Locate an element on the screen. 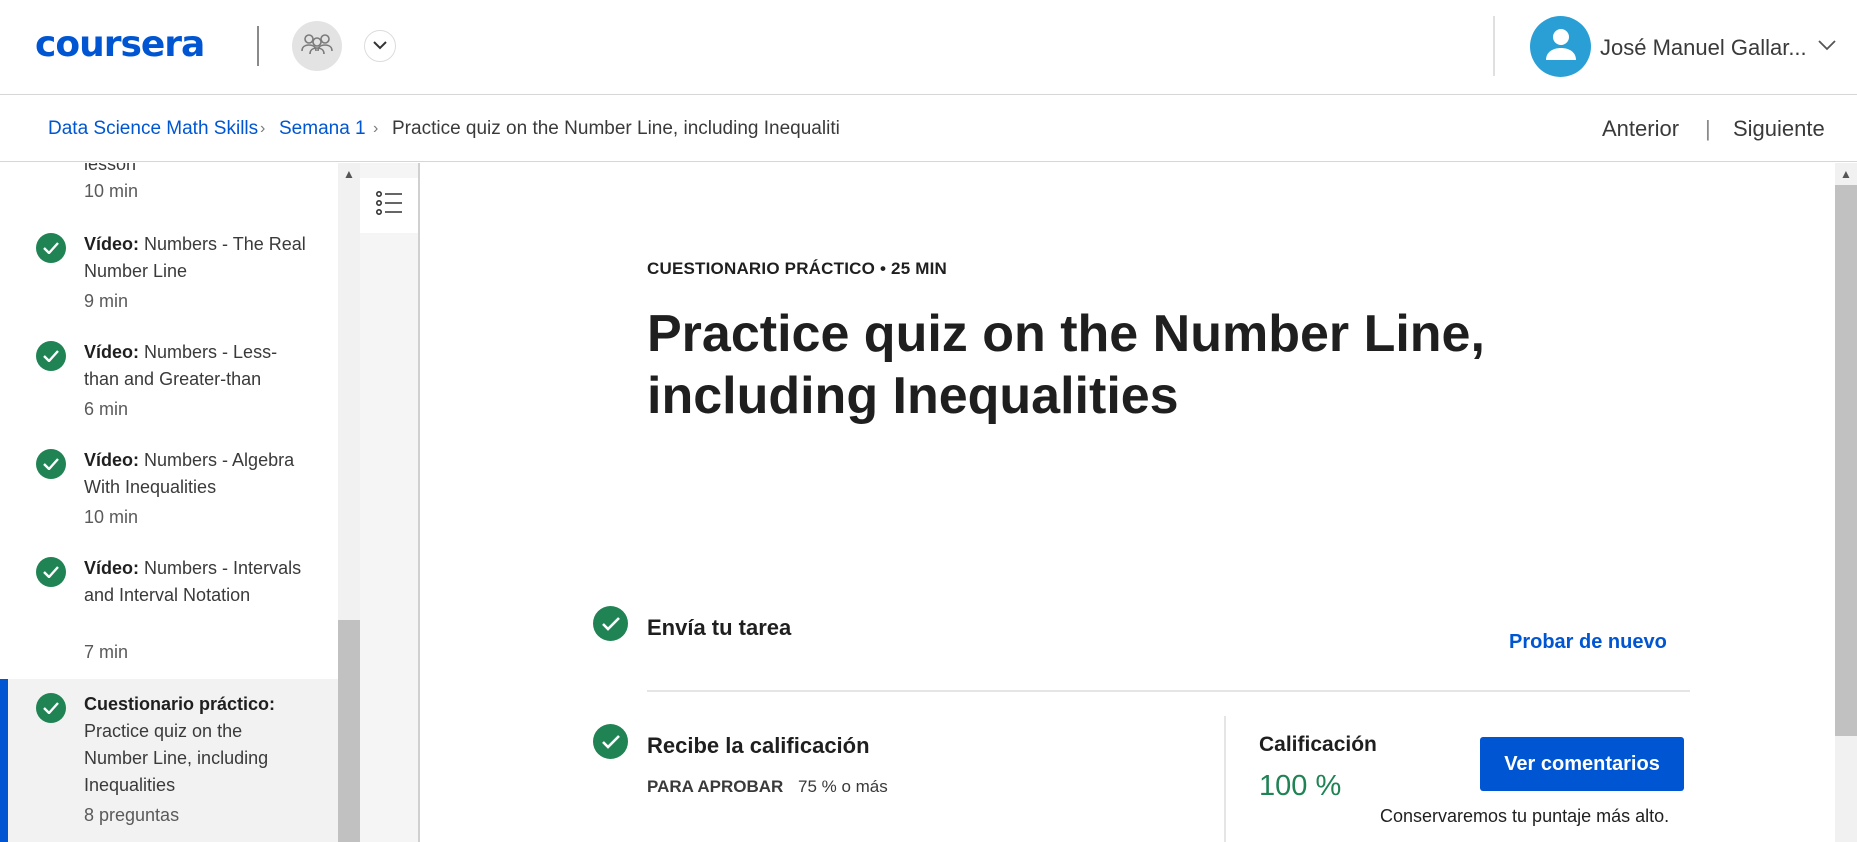  toggle-outline-button is located at coordinates (389, 205).